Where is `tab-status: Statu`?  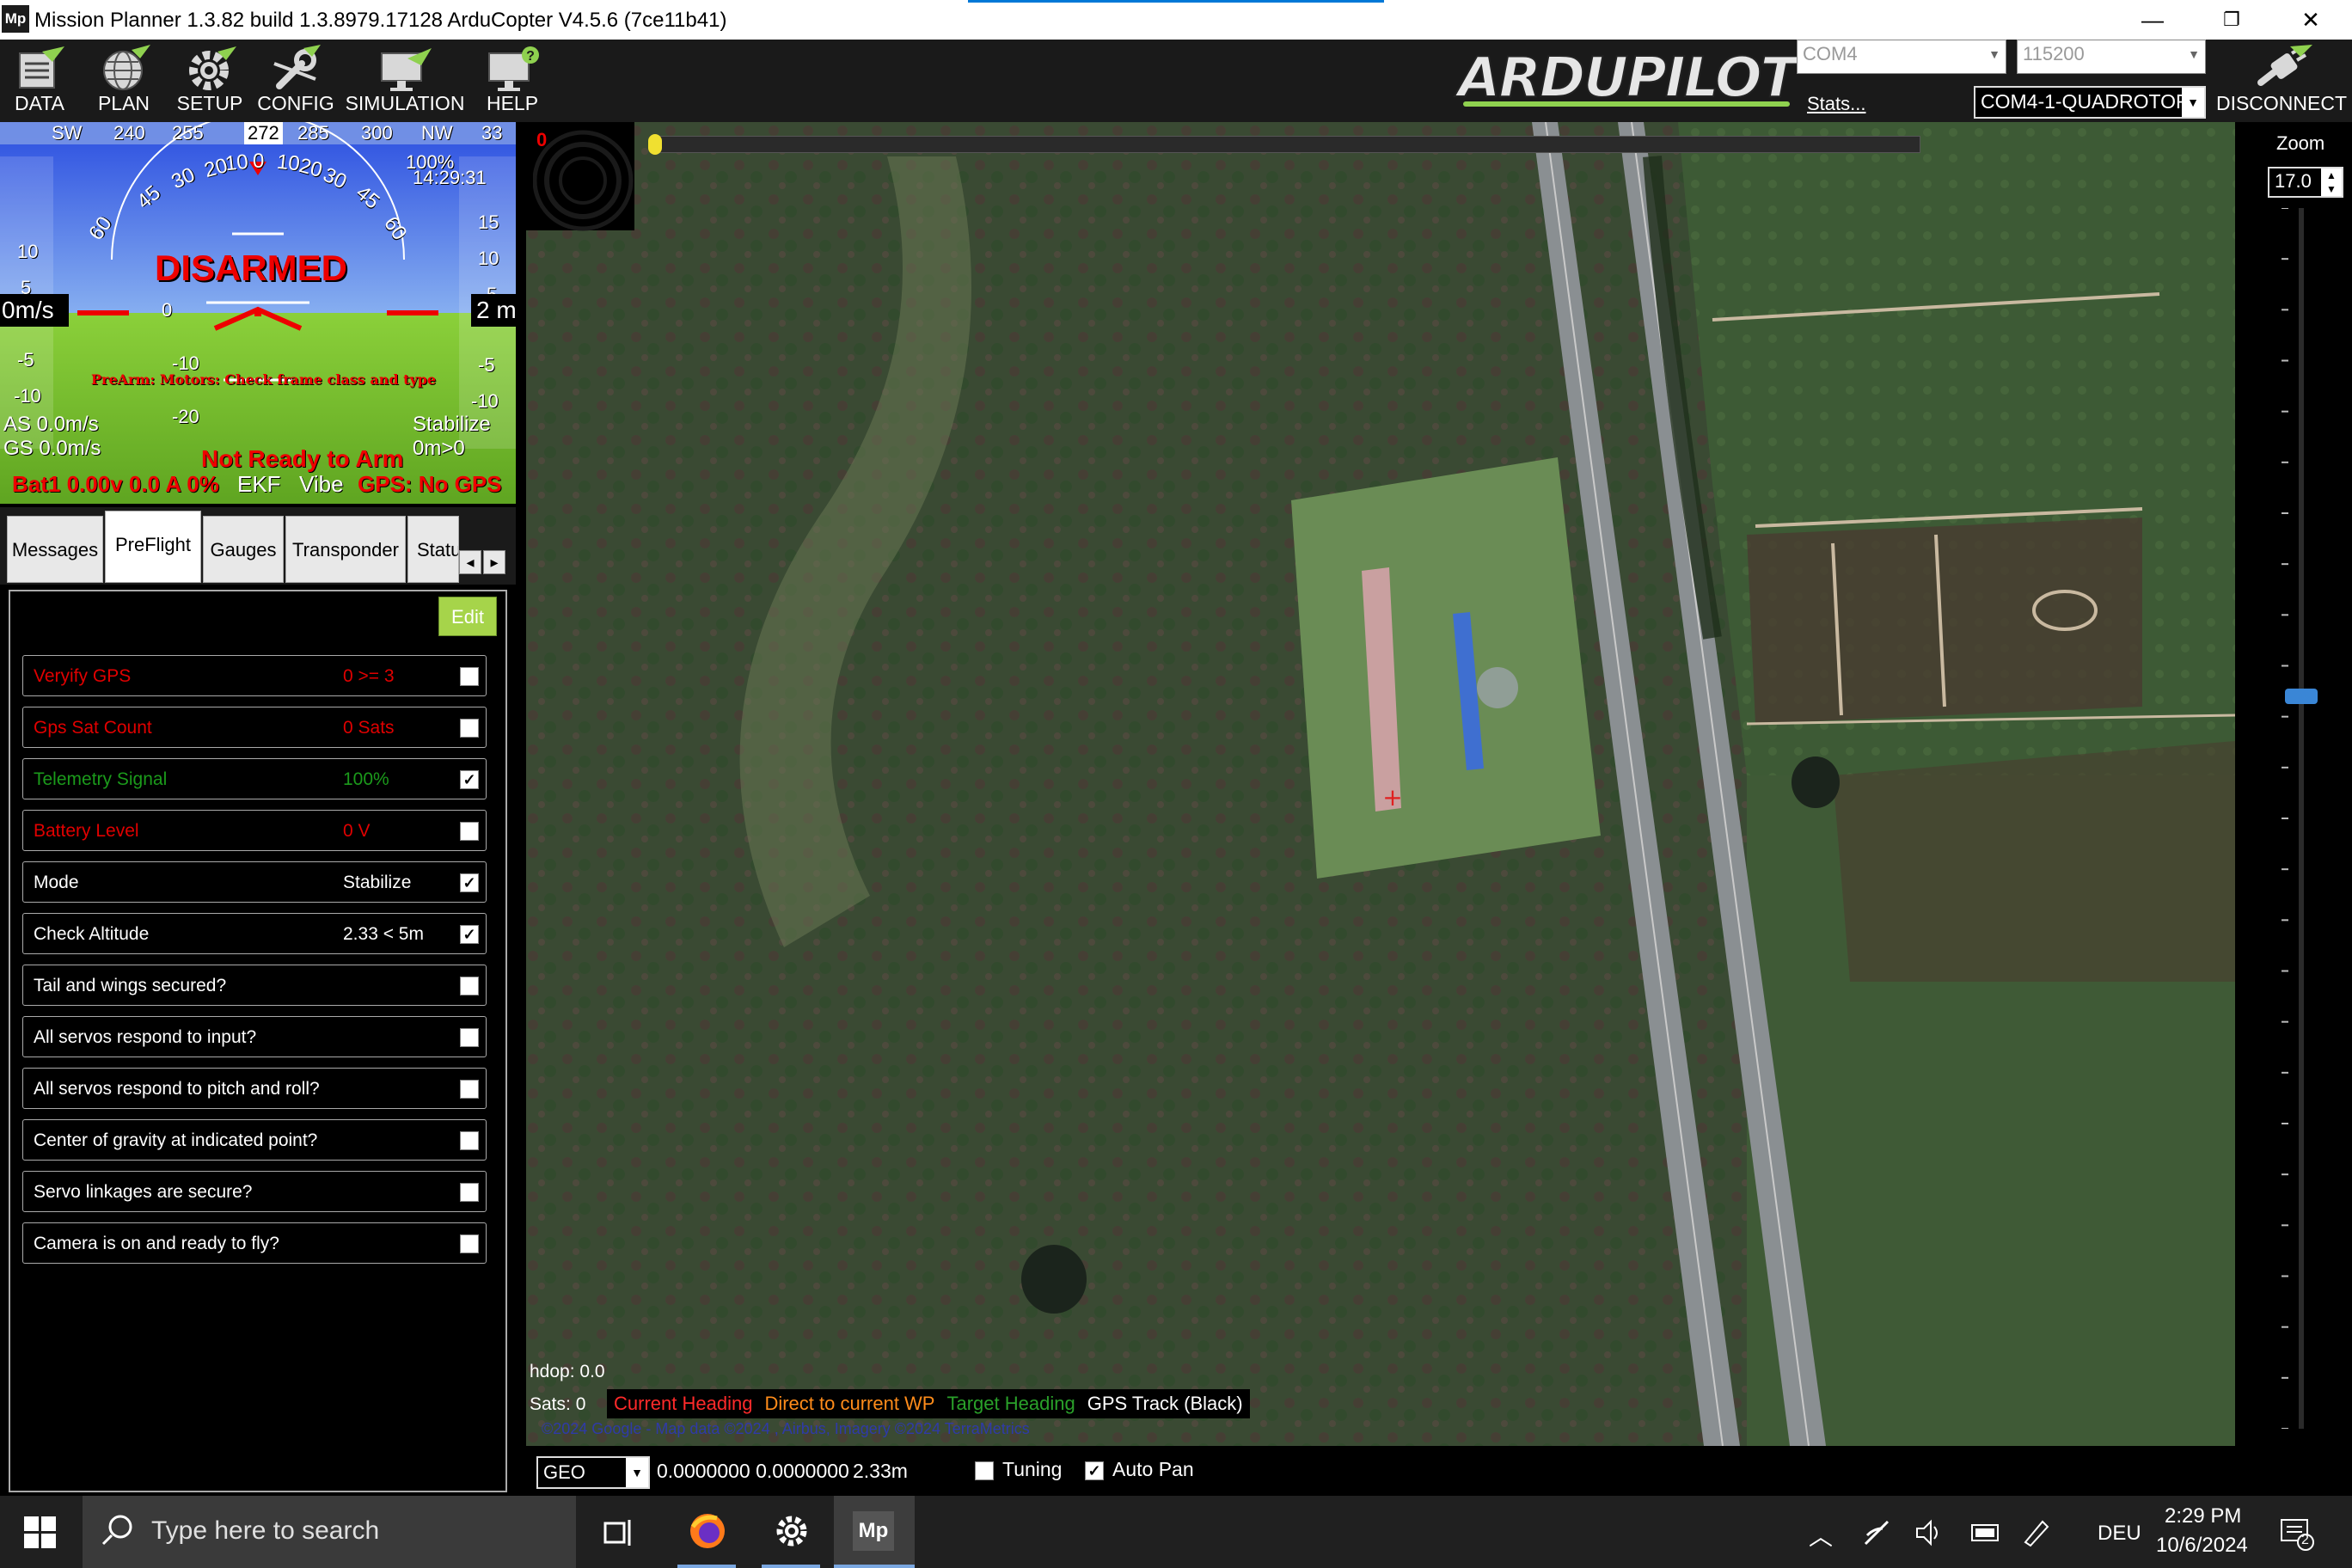 tab-status: Statu is located at coordinates (433, 549).